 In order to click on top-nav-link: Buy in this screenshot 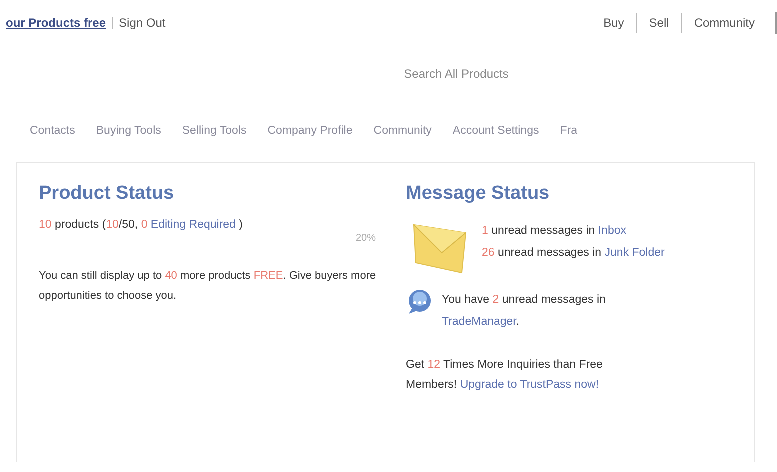, I will do `click(614, 23)`.